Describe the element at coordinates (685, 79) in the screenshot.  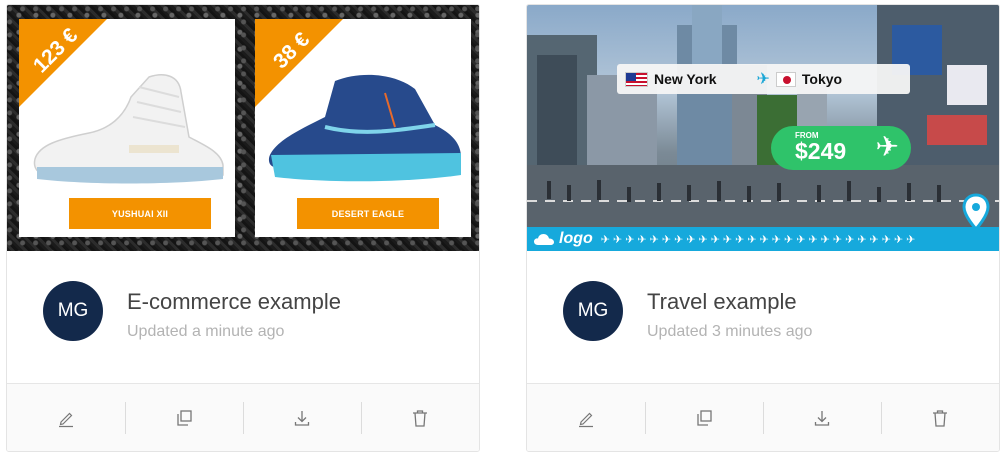
I see `route-from: New York` at that location.